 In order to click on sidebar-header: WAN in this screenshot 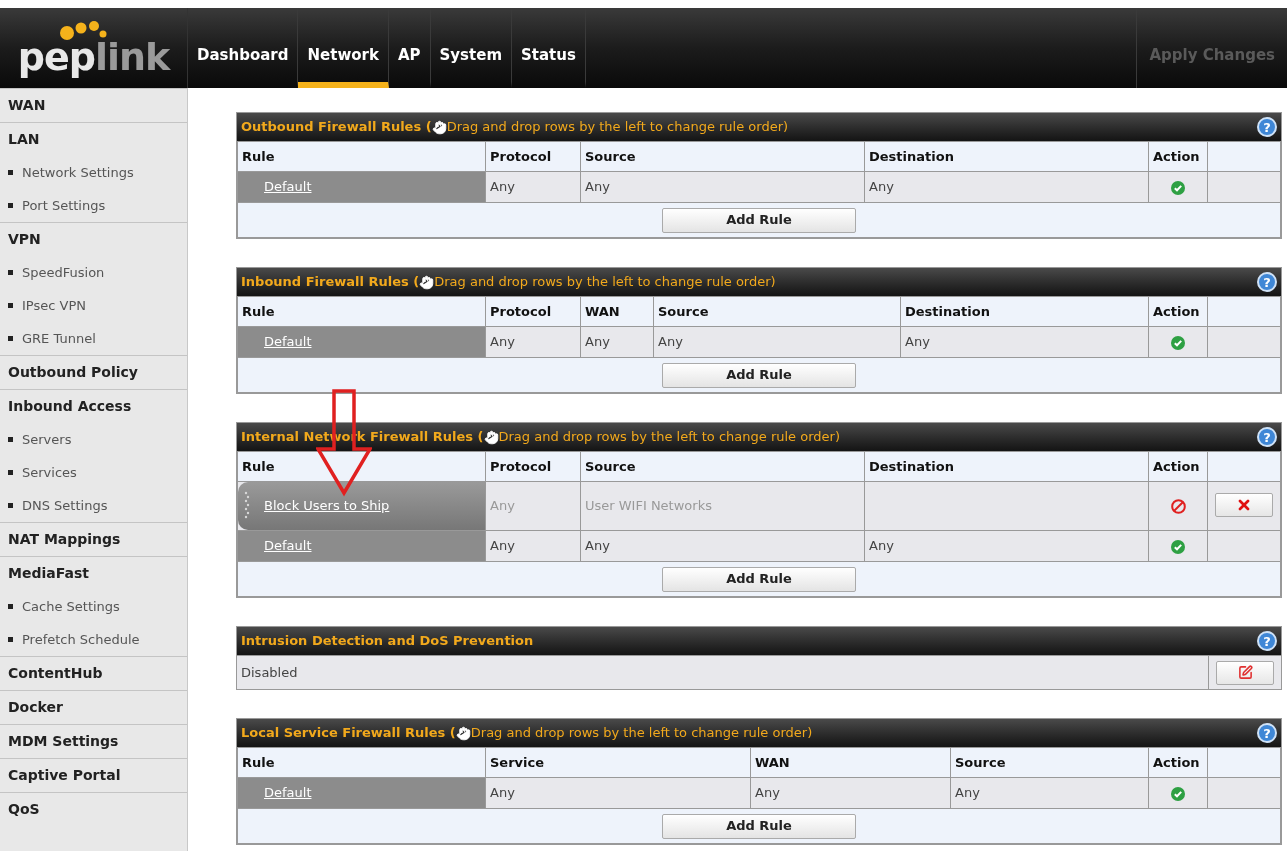, I will do `click(93, 105)`.